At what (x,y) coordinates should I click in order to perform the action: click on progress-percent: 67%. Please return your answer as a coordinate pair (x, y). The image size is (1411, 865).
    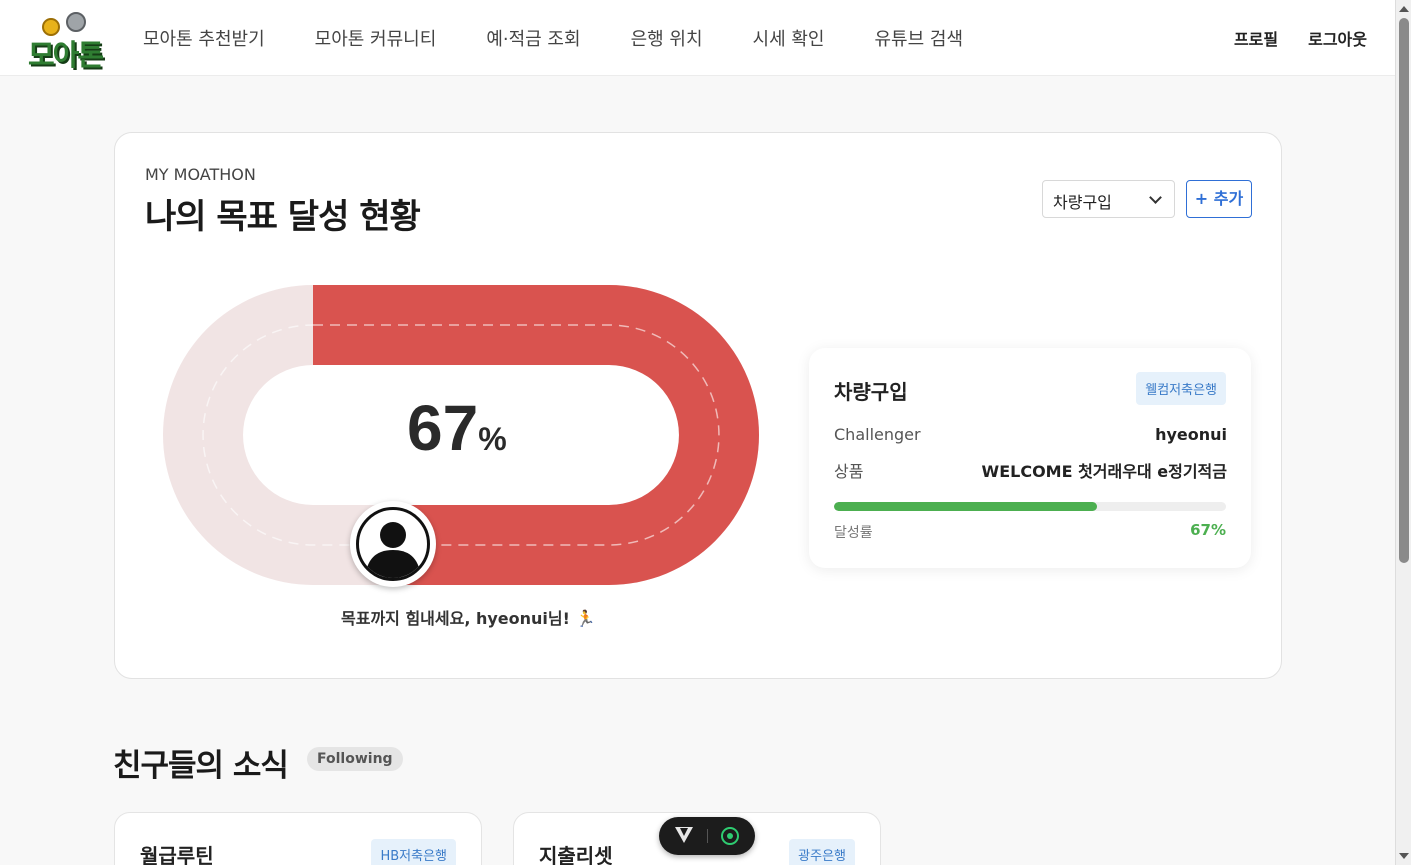
    Looking at the image, I should click on (457, 428).